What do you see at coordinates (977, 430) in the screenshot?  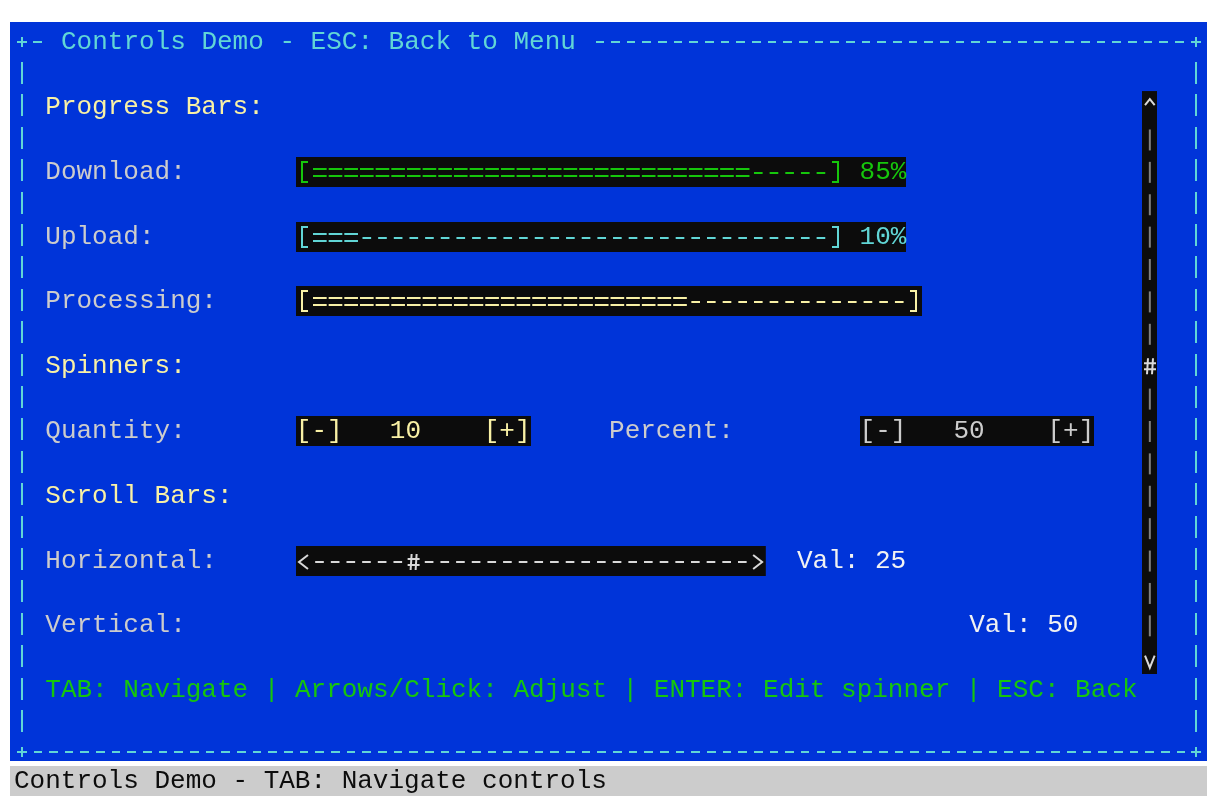 I see `spinner-value: 50` at bounding box center [977, 430].